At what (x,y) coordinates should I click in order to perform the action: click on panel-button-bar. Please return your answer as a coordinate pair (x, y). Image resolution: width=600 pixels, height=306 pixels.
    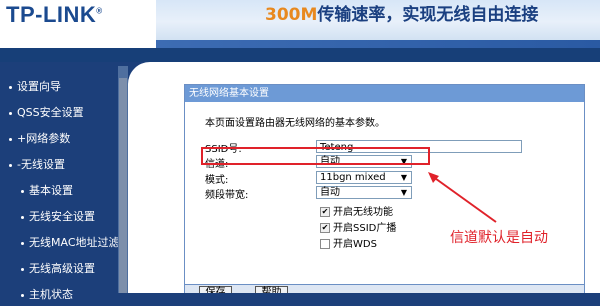
    Looking at the image, I should click on (384, 288).